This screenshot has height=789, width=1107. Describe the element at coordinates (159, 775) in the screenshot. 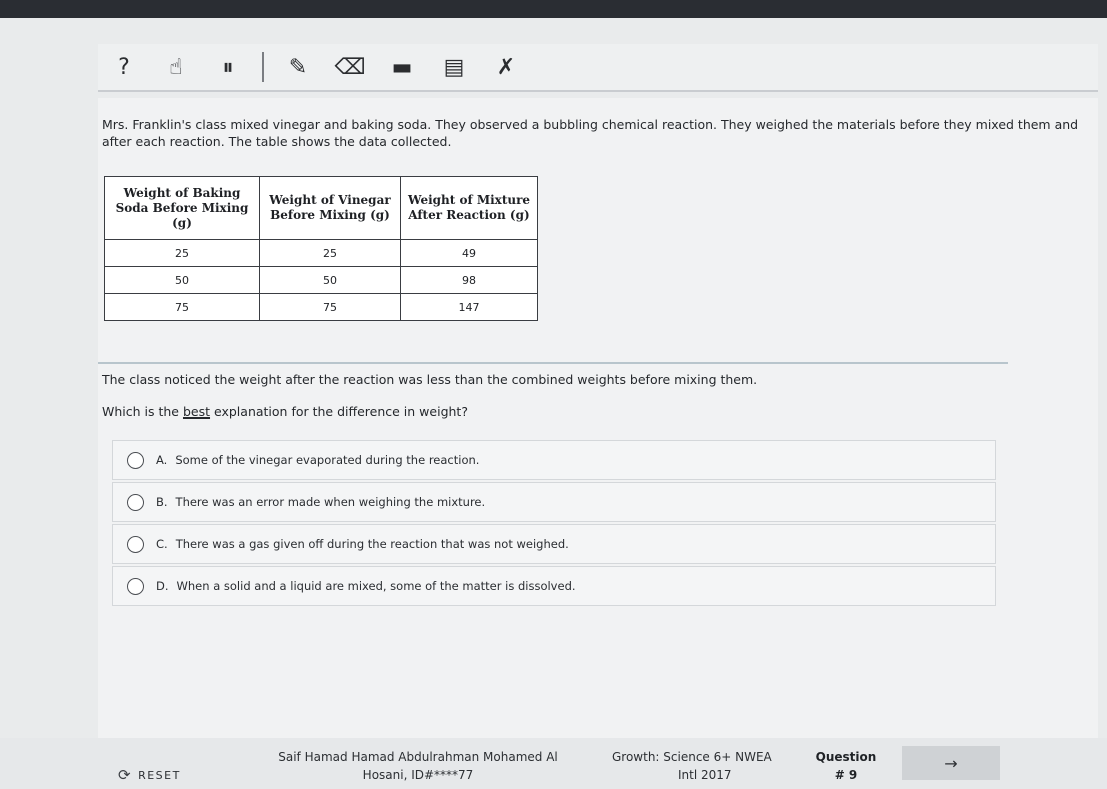

I see `reset-label: RESET` at that location.